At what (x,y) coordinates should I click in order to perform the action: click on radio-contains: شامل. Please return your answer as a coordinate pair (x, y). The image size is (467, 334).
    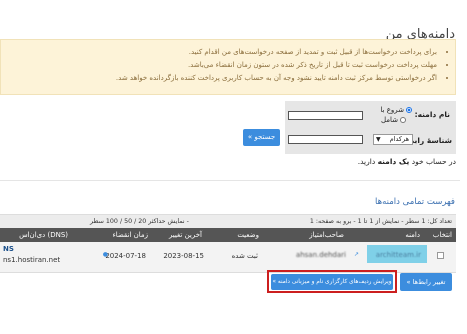
    Looking at the image, I should click on (393, 120).